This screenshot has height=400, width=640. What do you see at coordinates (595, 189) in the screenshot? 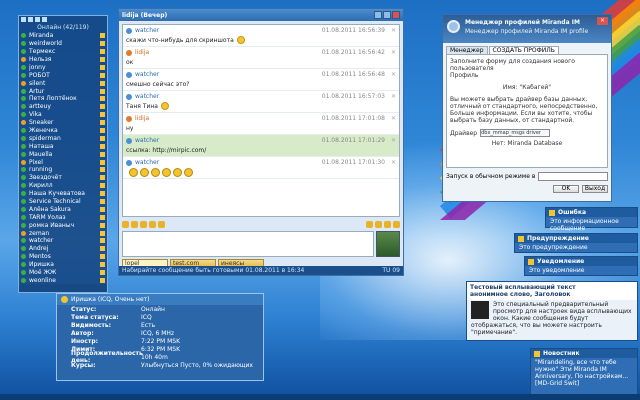
I see `exit-button: Выход` at bounding box center [595, 189].